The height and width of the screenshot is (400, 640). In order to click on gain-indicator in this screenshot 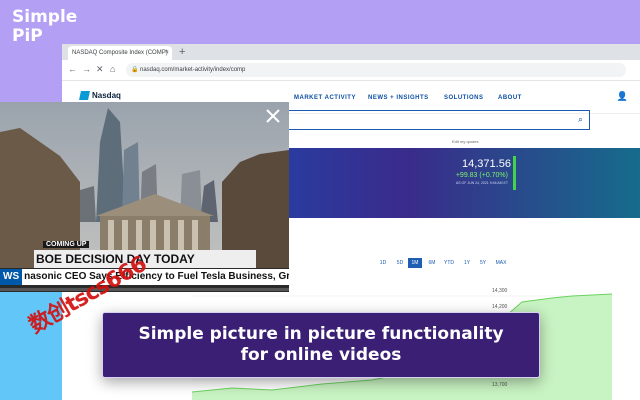, I will do `click(514, 173)`.